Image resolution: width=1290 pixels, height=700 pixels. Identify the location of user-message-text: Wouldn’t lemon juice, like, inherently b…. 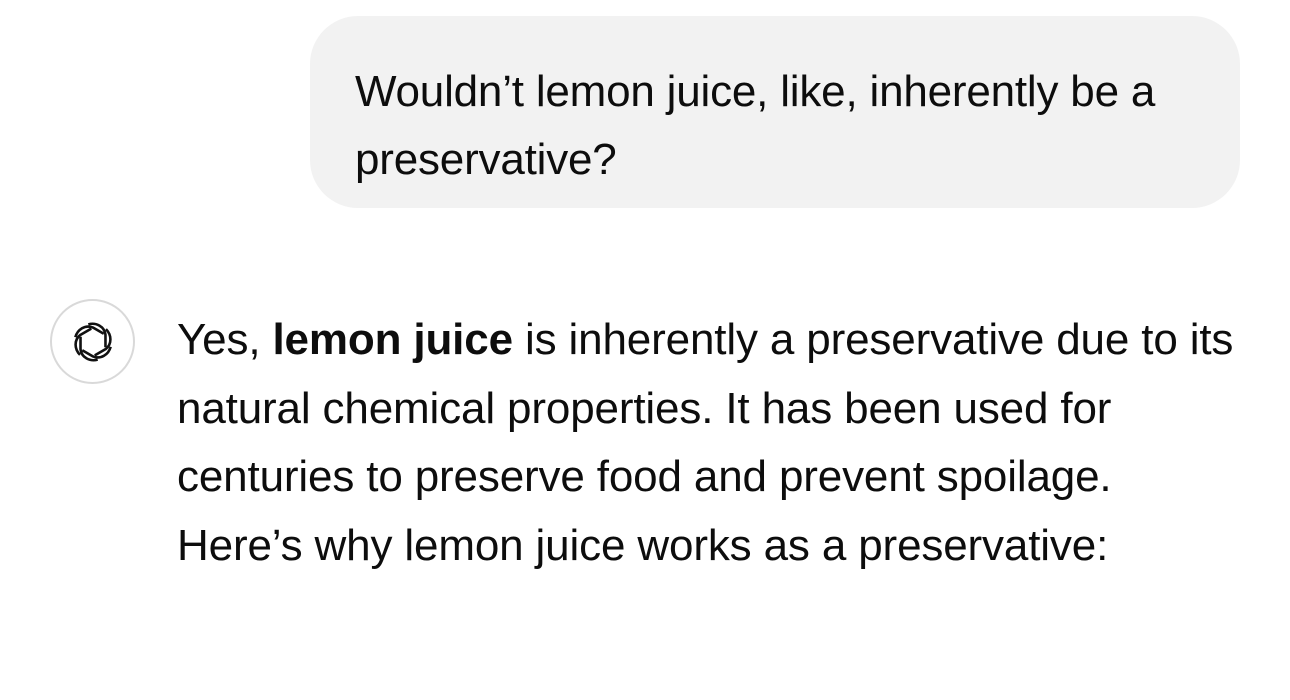
(755, 125).